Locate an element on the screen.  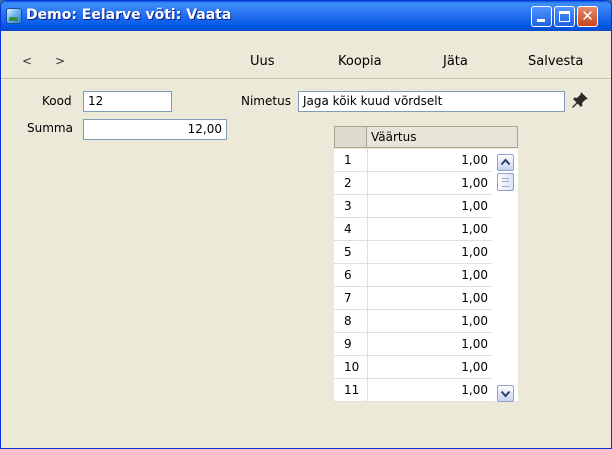
maximize-button is located at coordinates (564, 16).